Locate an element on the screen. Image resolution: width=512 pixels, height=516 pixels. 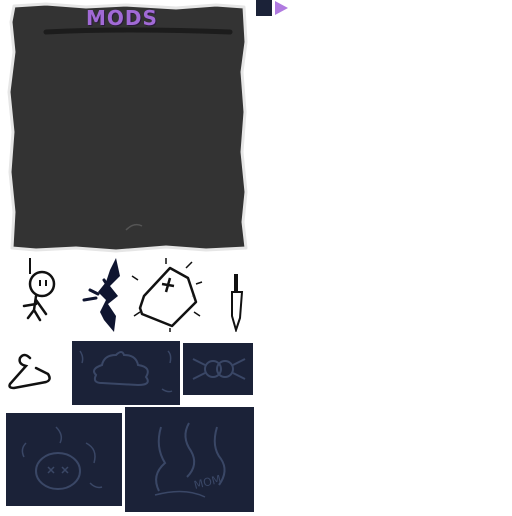
coat-hanger-icon is located at coordinates (29, 371).